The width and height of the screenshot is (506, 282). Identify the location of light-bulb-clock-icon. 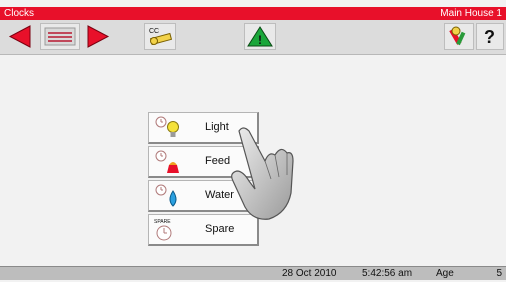
(167, 126).